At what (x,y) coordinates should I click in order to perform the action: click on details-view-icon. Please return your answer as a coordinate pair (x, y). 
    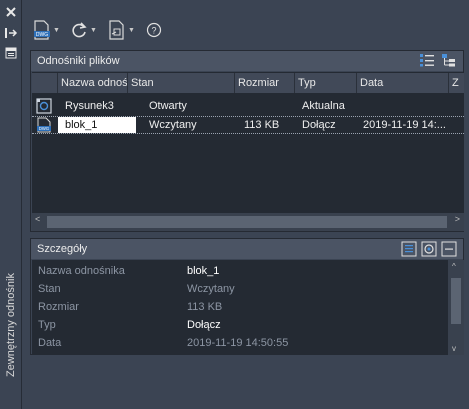
    Looking at the image, I should click on (409, 249).